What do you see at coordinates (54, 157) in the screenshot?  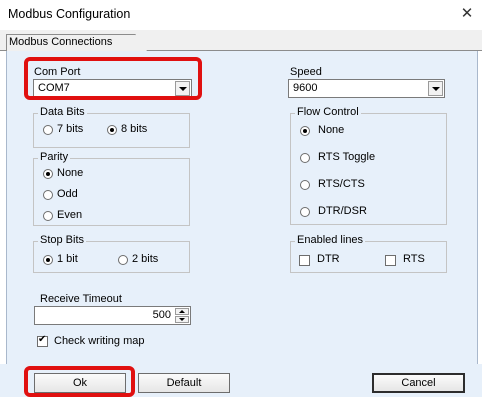 I see `parity-title: Parity` at bounding box center [54, 157].